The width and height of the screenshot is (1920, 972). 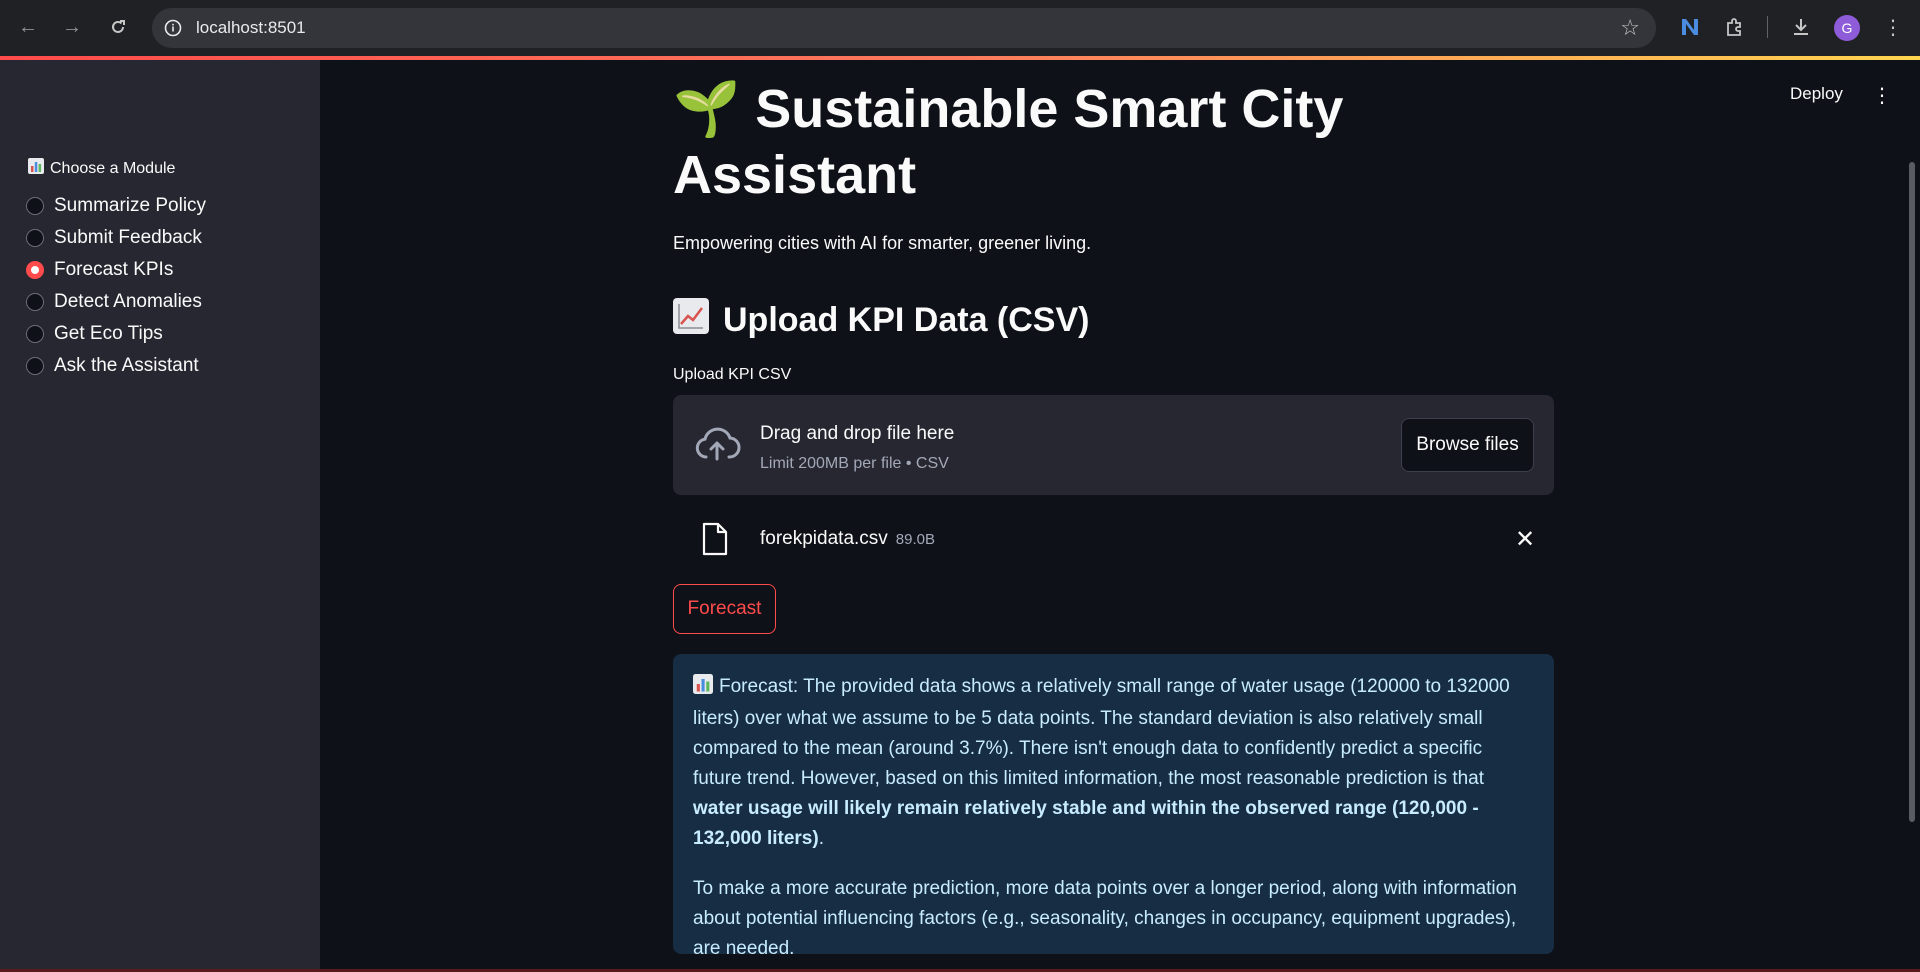 What do you see at coordinates (126, 366) in the screenshot?
I see `radio-option-label: Ask the Assistant` at bounding box center [126, 366].